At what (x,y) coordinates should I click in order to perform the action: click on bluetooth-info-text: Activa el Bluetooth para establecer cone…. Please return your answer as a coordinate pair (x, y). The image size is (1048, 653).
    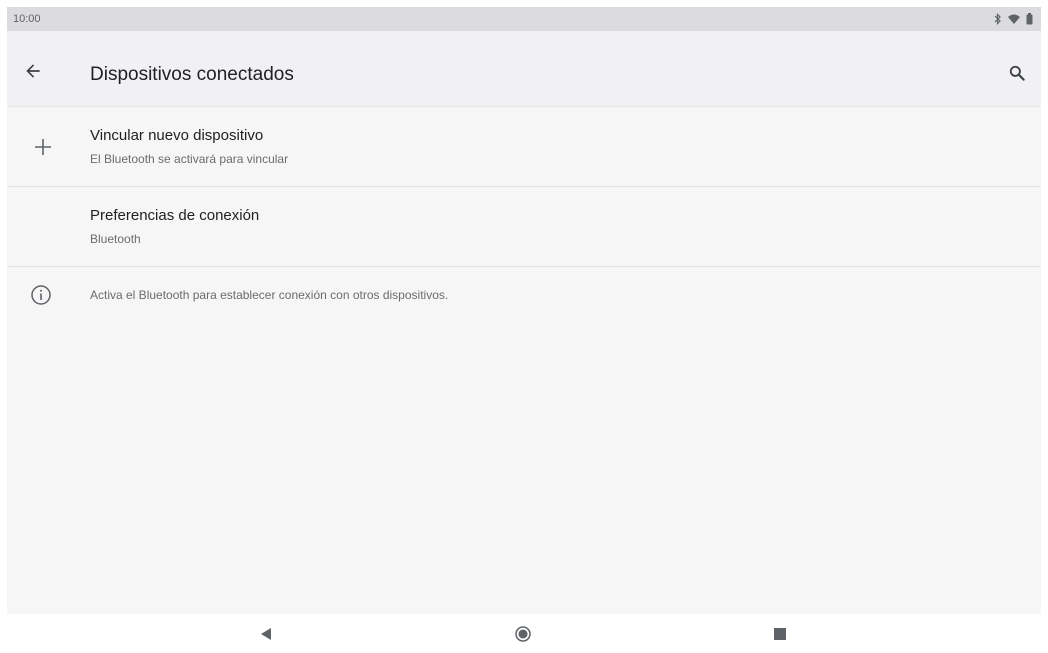
    Looking at the image, I should click on (269, 295).